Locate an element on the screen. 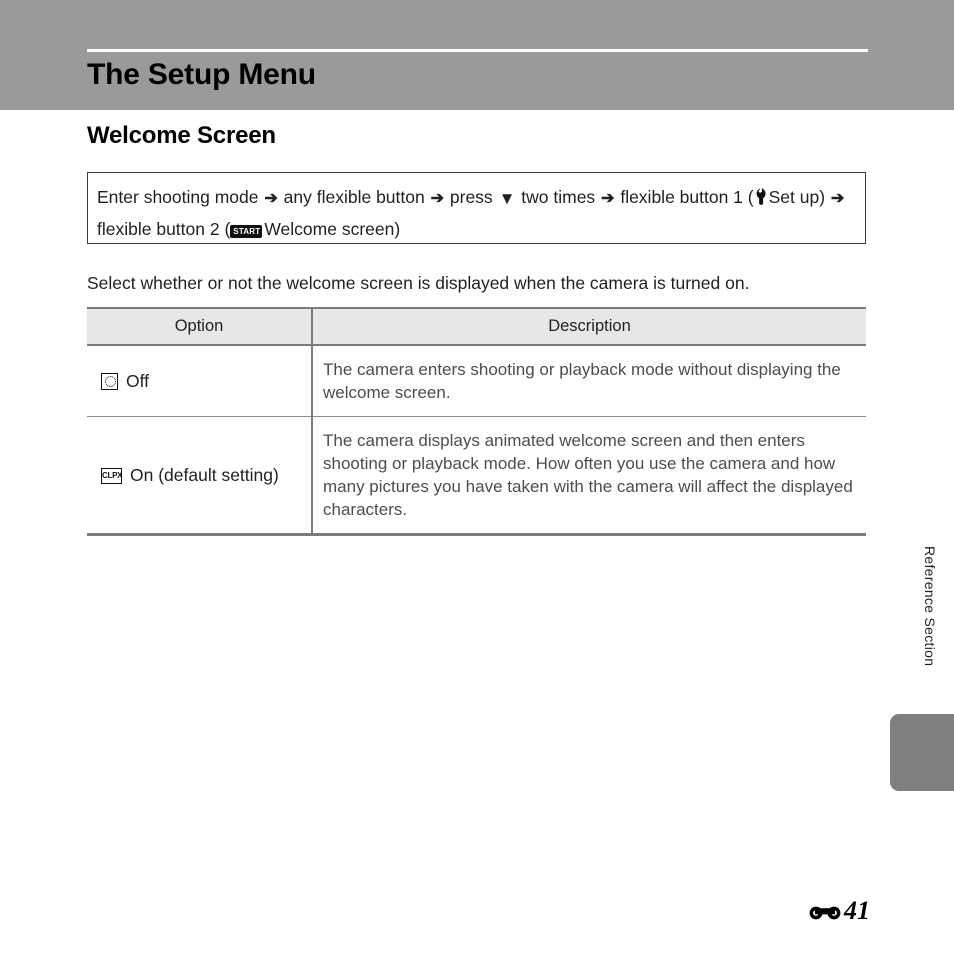  nav-step-5: flexible button 1 ( is located at coordinates (687, 197).